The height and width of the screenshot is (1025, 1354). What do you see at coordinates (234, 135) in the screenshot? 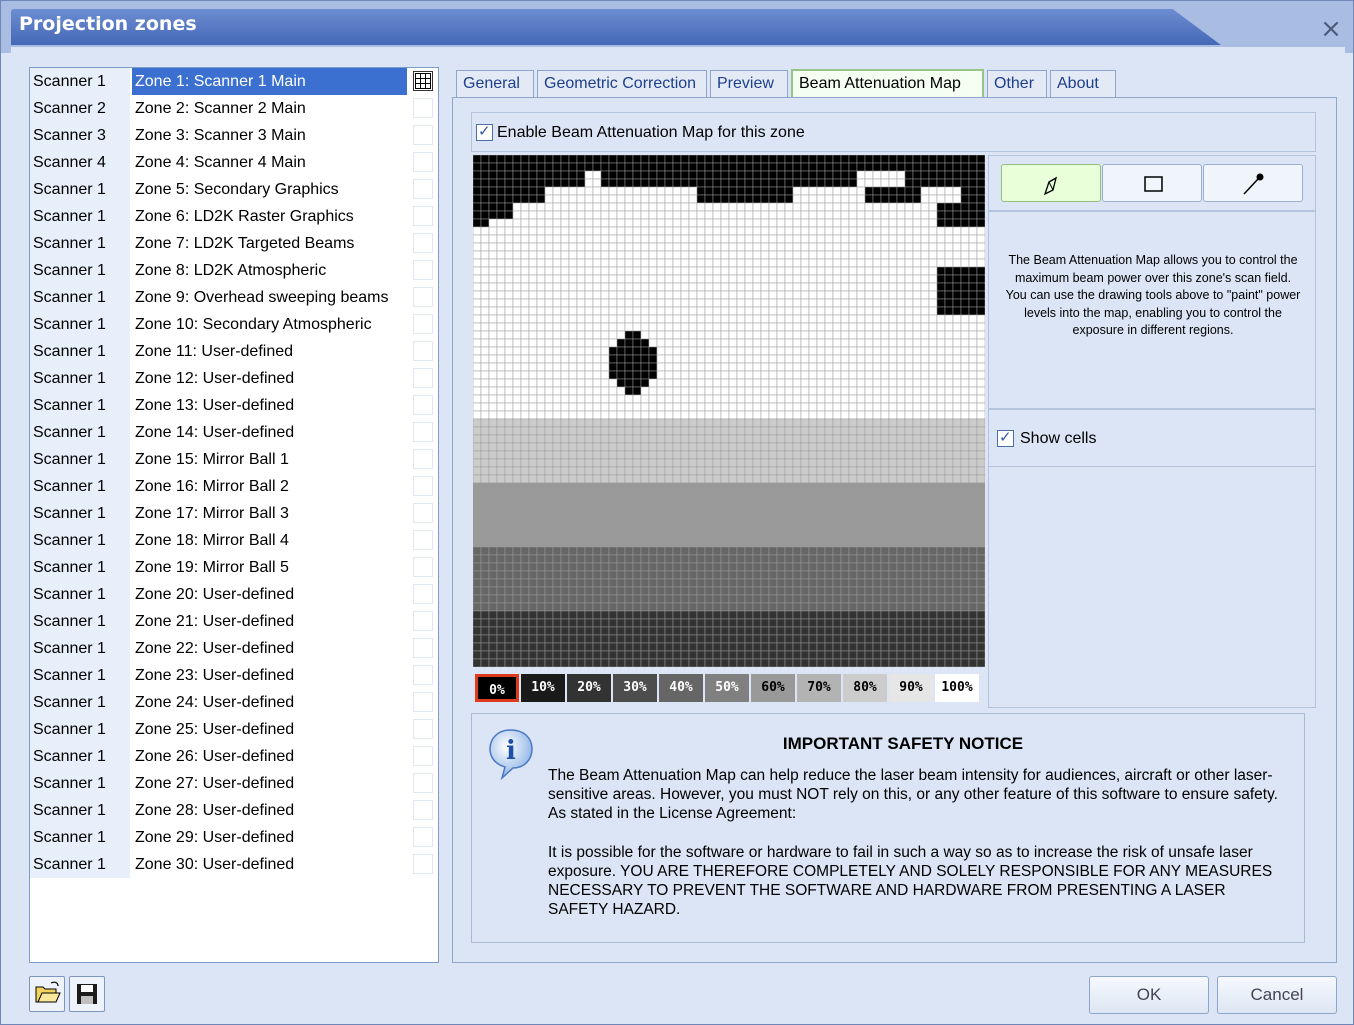
I see `zone-row: Scanner 3 Zone 3: Scanner 3 Main` at bounding box center [234, 135].